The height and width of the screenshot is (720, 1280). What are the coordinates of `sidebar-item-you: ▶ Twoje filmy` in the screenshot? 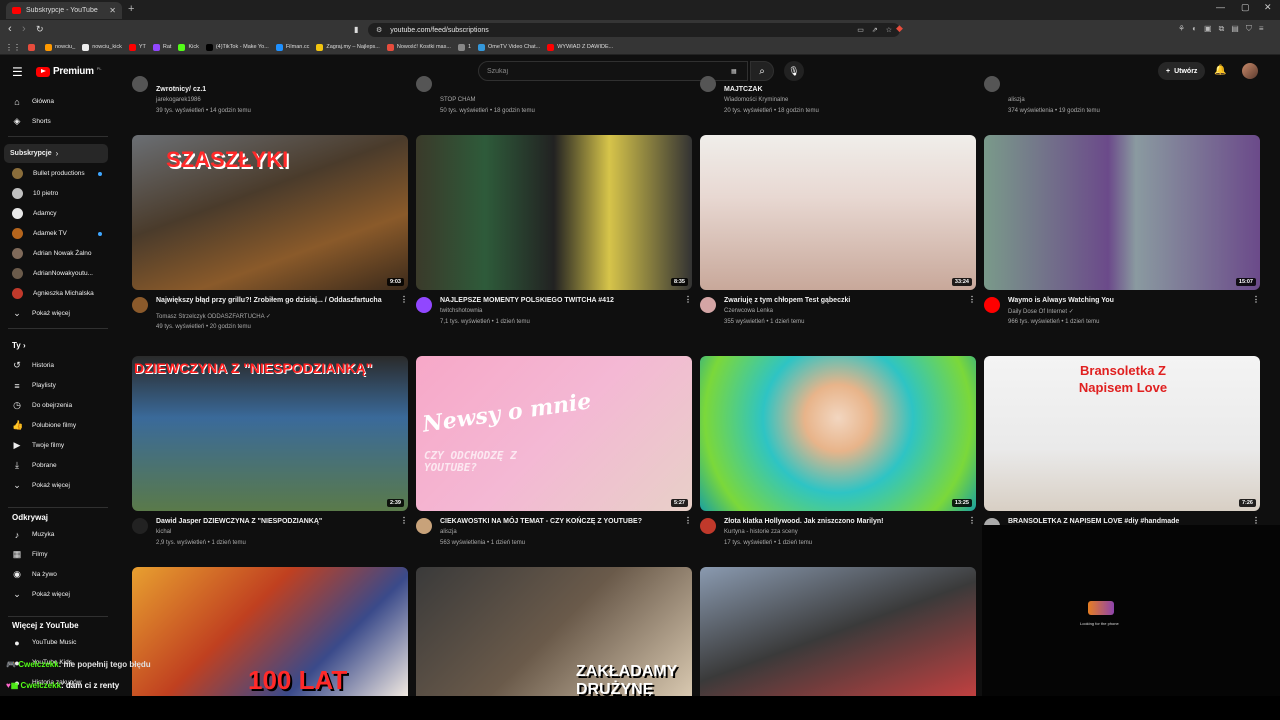 It's located at (56, 445).